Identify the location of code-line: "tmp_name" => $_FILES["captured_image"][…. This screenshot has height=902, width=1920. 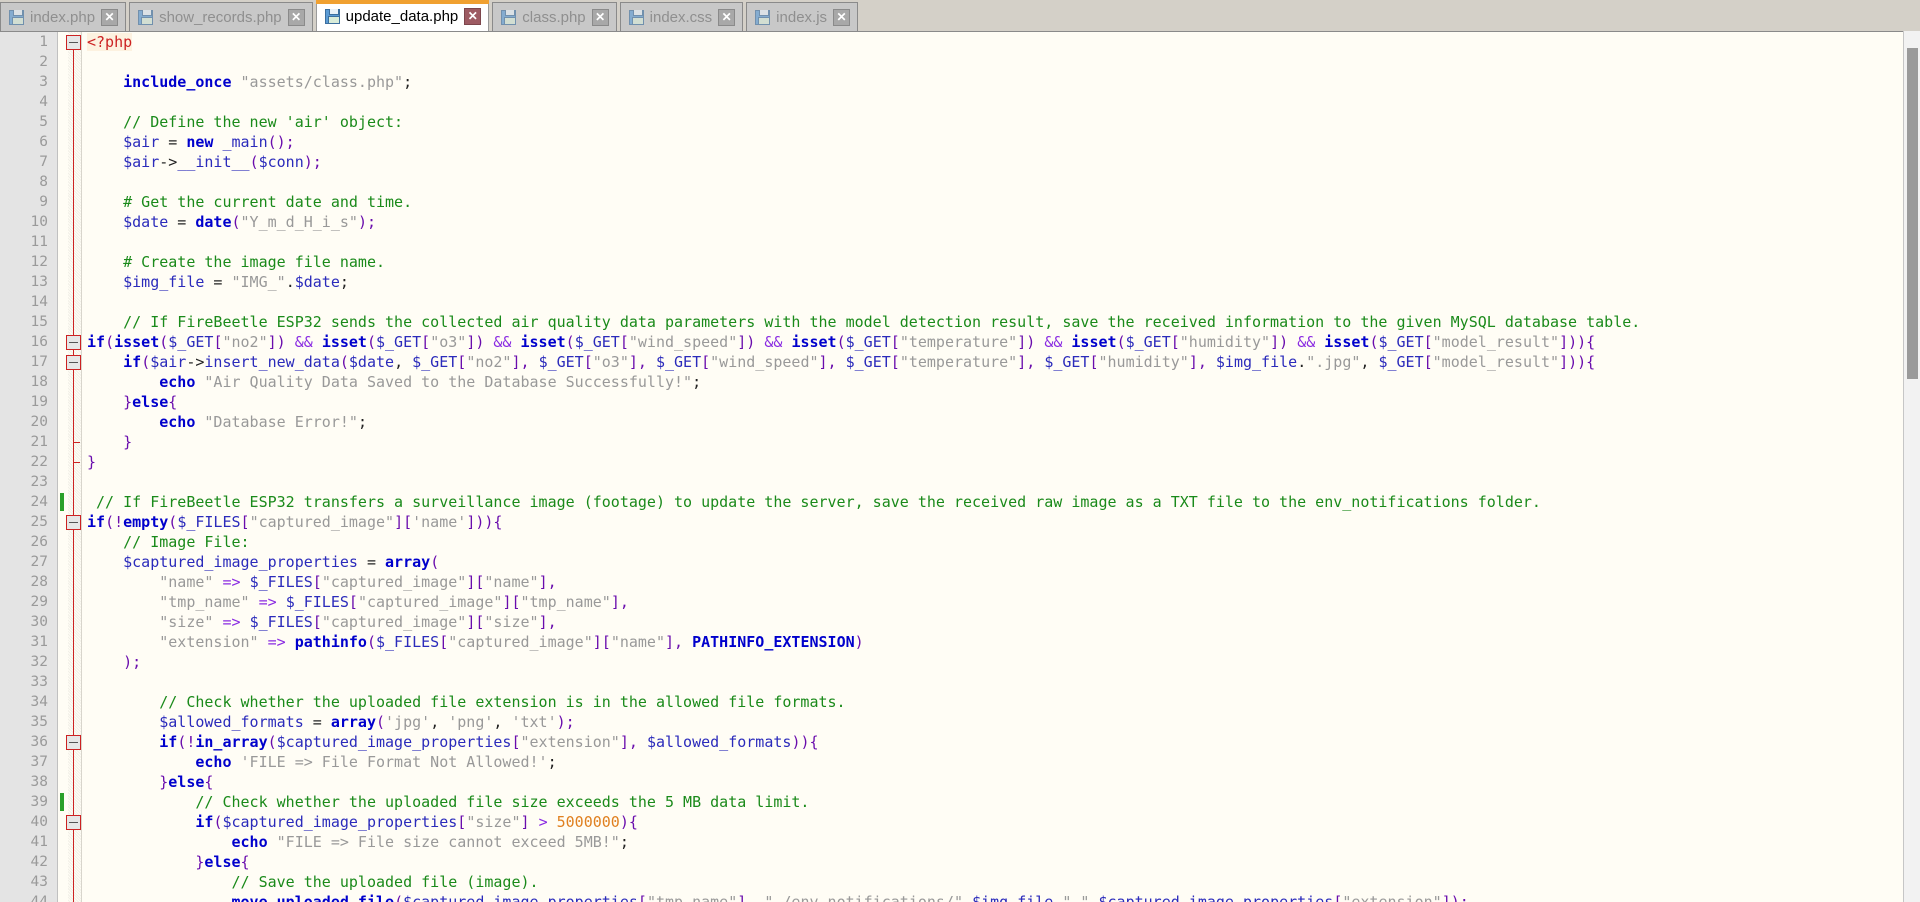
(993, 602).